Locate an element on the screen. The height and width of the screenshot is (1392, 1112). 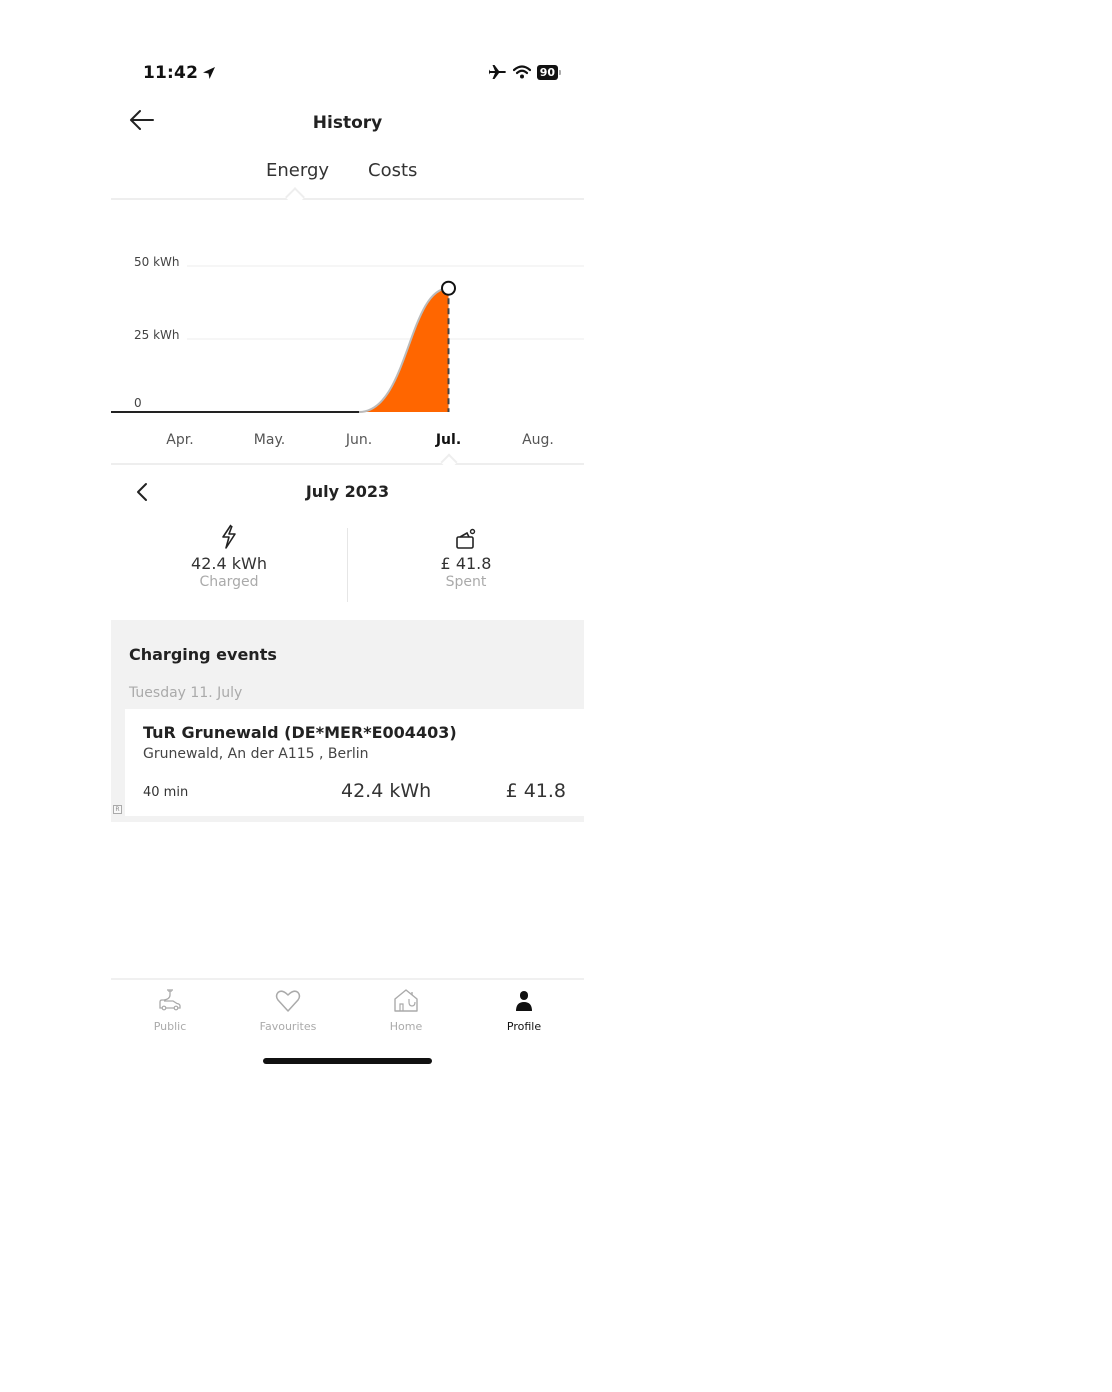
active-tab-indicator is located at coordinates (295, 197).